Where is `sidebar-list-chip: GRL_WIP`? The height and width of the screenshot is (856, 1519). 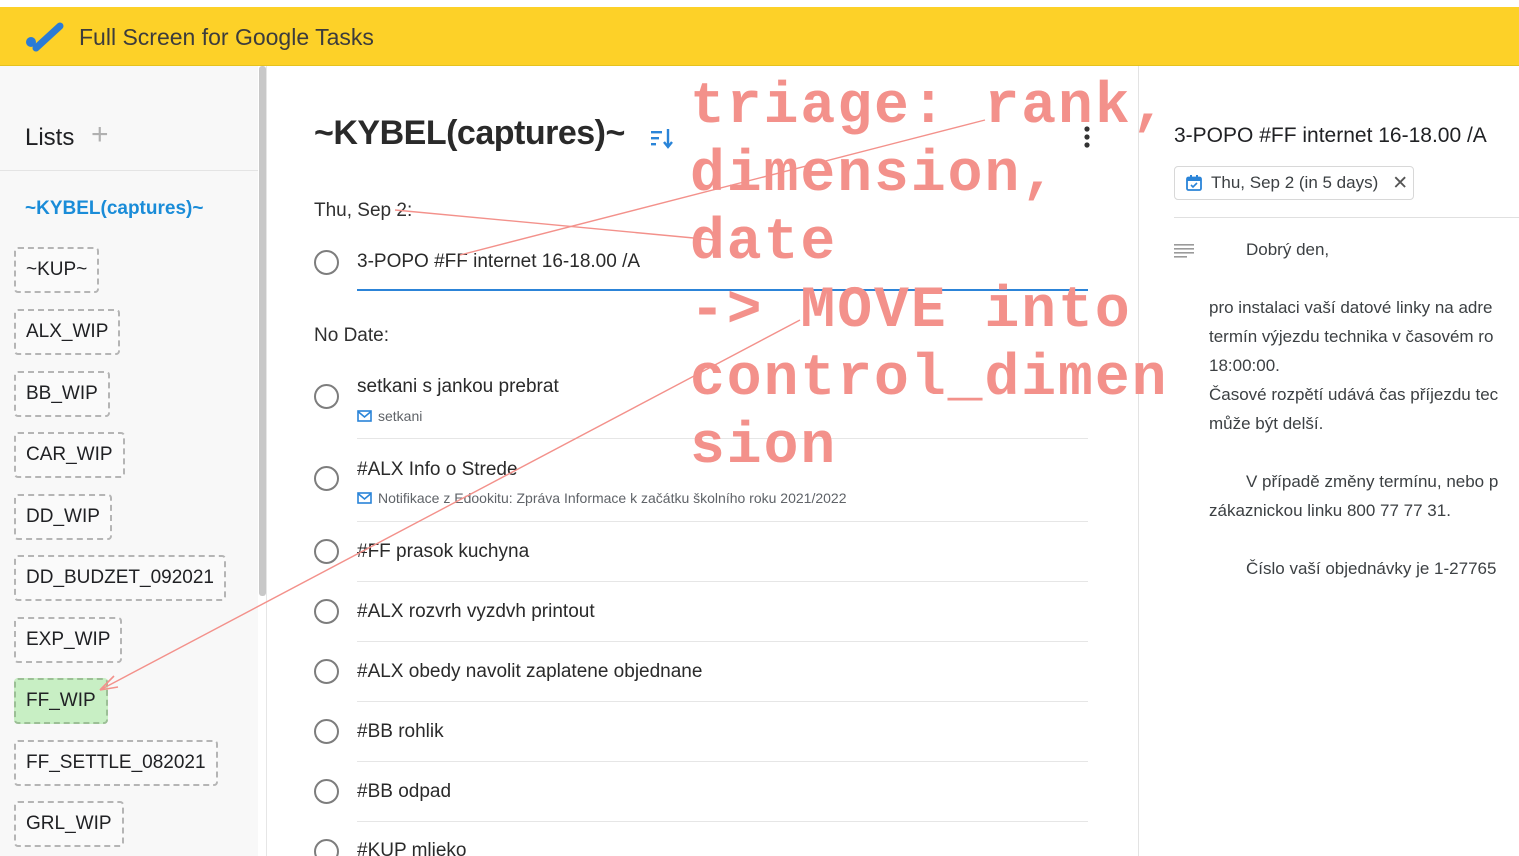 sidebar-list-chip: GRL_WIP is located at coordinates (69, 824).